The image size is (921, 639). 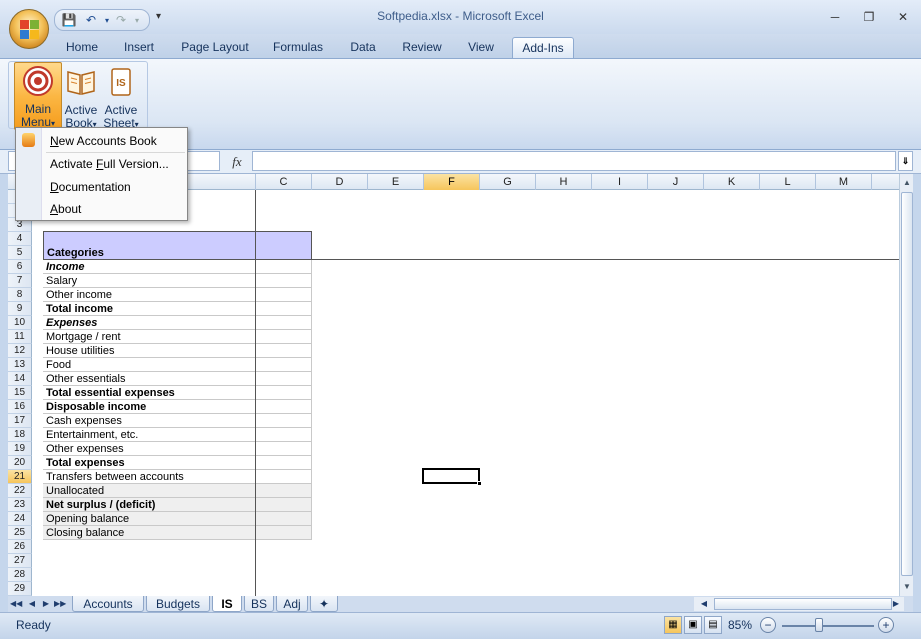 I want to click on category-cell: Food, so click(x=149, y=365).